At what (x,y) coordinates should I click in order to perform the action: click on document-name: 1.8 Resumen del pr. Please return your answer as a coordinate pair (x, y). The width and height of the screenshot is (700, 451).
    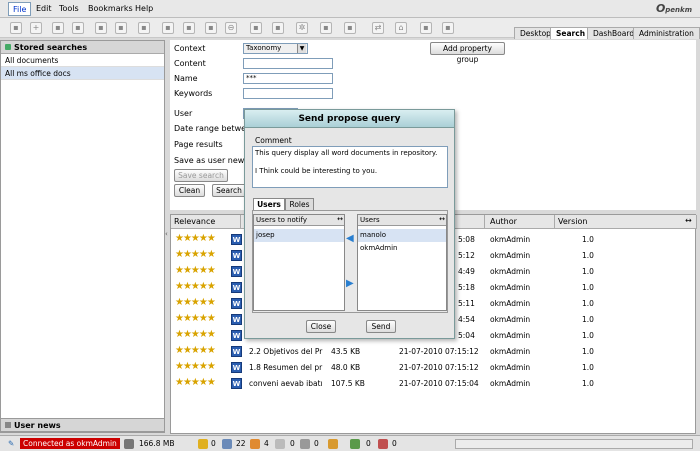
    Looking at the image, I should click on (285, 367).